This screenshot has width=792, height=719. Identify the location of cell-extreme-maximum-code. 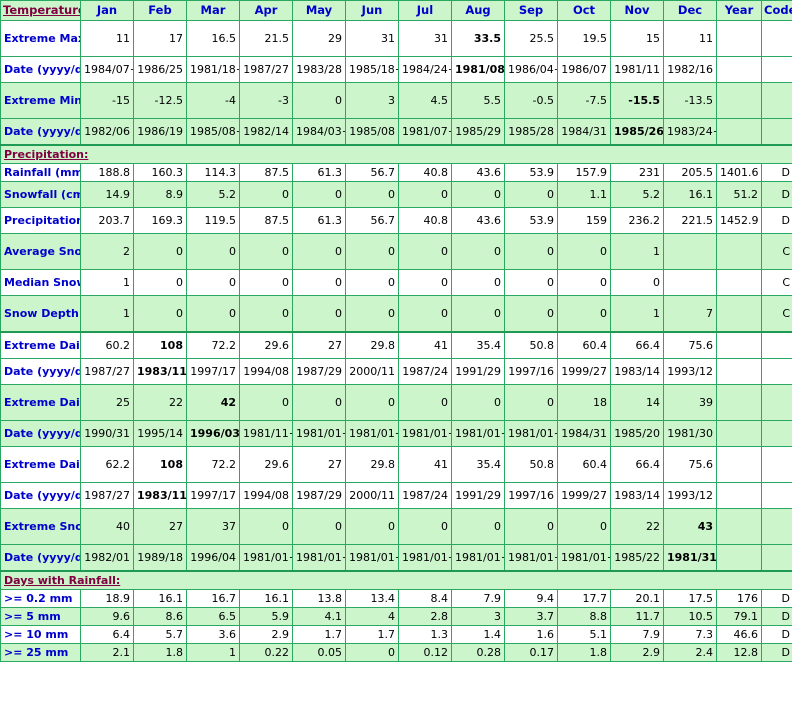
(776, 38).